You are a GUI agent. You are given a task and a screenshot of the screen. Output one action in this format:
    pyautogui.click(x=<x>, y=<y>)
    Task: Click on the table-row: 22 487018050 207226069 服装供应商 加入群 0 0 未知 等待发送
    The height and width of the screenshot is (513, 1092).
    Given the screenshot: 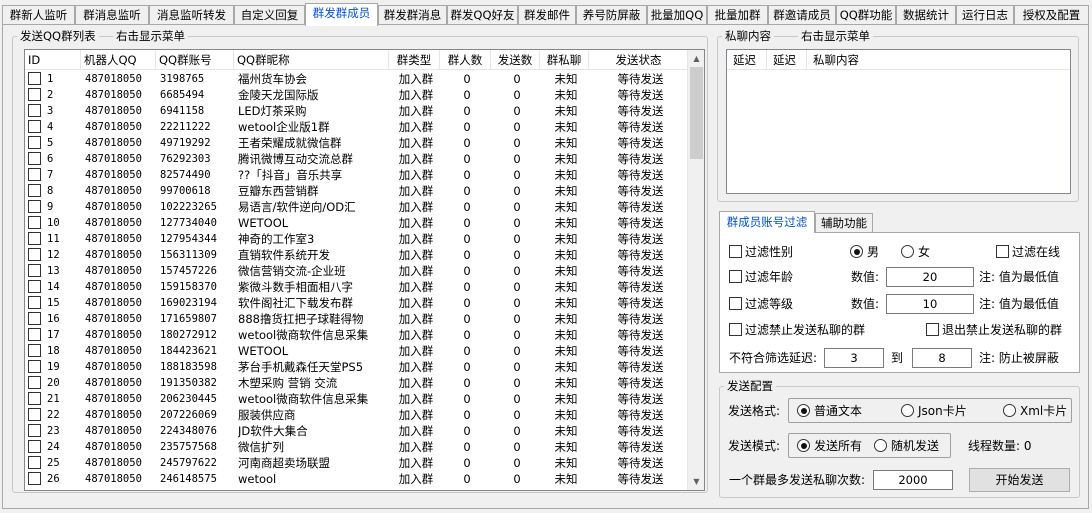 What is the action you would take?
    pyautogui.click(x=364, y=415)
    